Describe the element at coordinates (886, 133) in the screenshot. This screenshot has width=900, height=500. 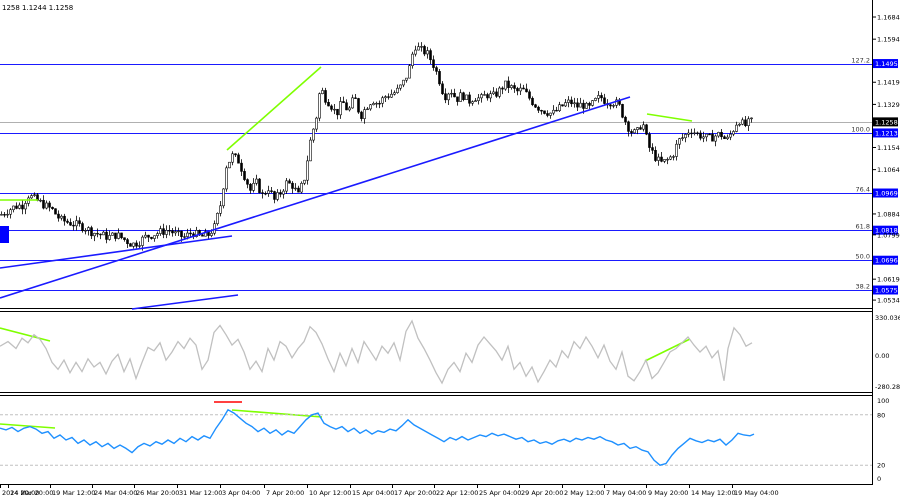
I see `price-tag-label: 1.1213` at that location.